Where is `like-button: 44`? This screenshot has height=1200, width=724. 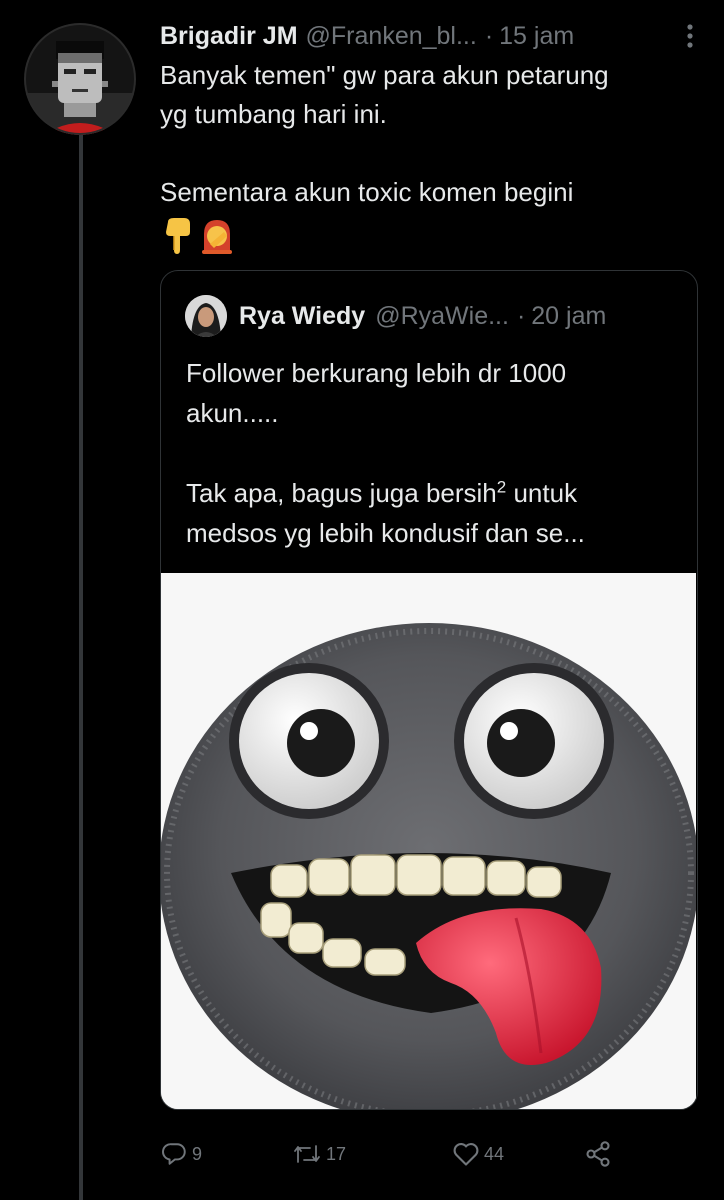
like-button: 44 is located at coordinates (518, 1154).